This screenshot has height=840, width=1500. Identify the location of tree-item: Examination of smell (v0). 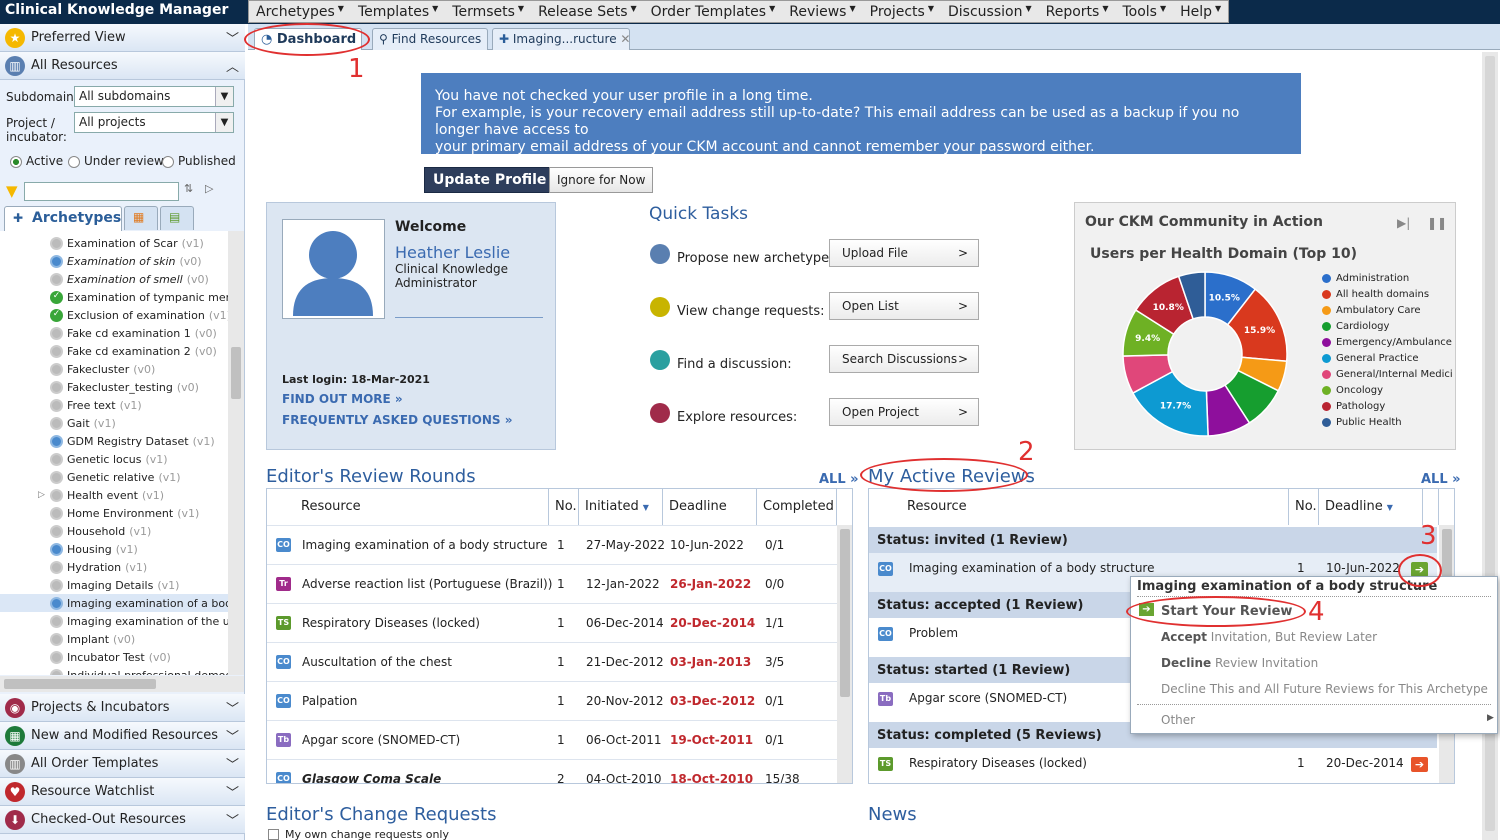
(129, 279).